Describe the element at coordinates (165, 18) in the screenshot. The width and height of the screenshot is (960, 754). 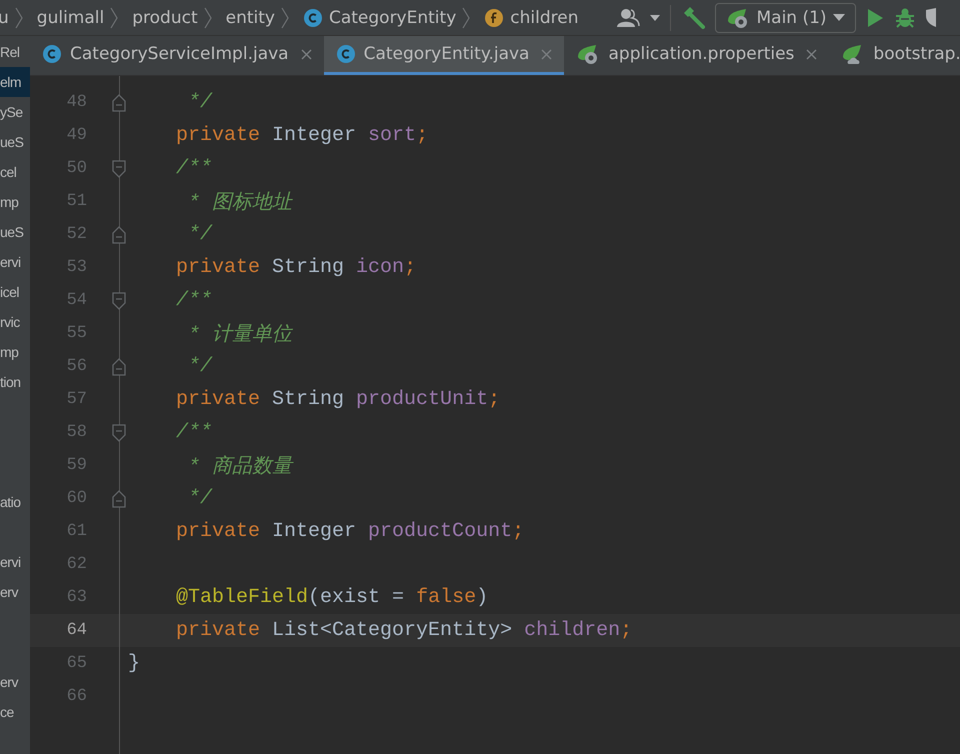
I see `breadcrumb-item: product` at that location.